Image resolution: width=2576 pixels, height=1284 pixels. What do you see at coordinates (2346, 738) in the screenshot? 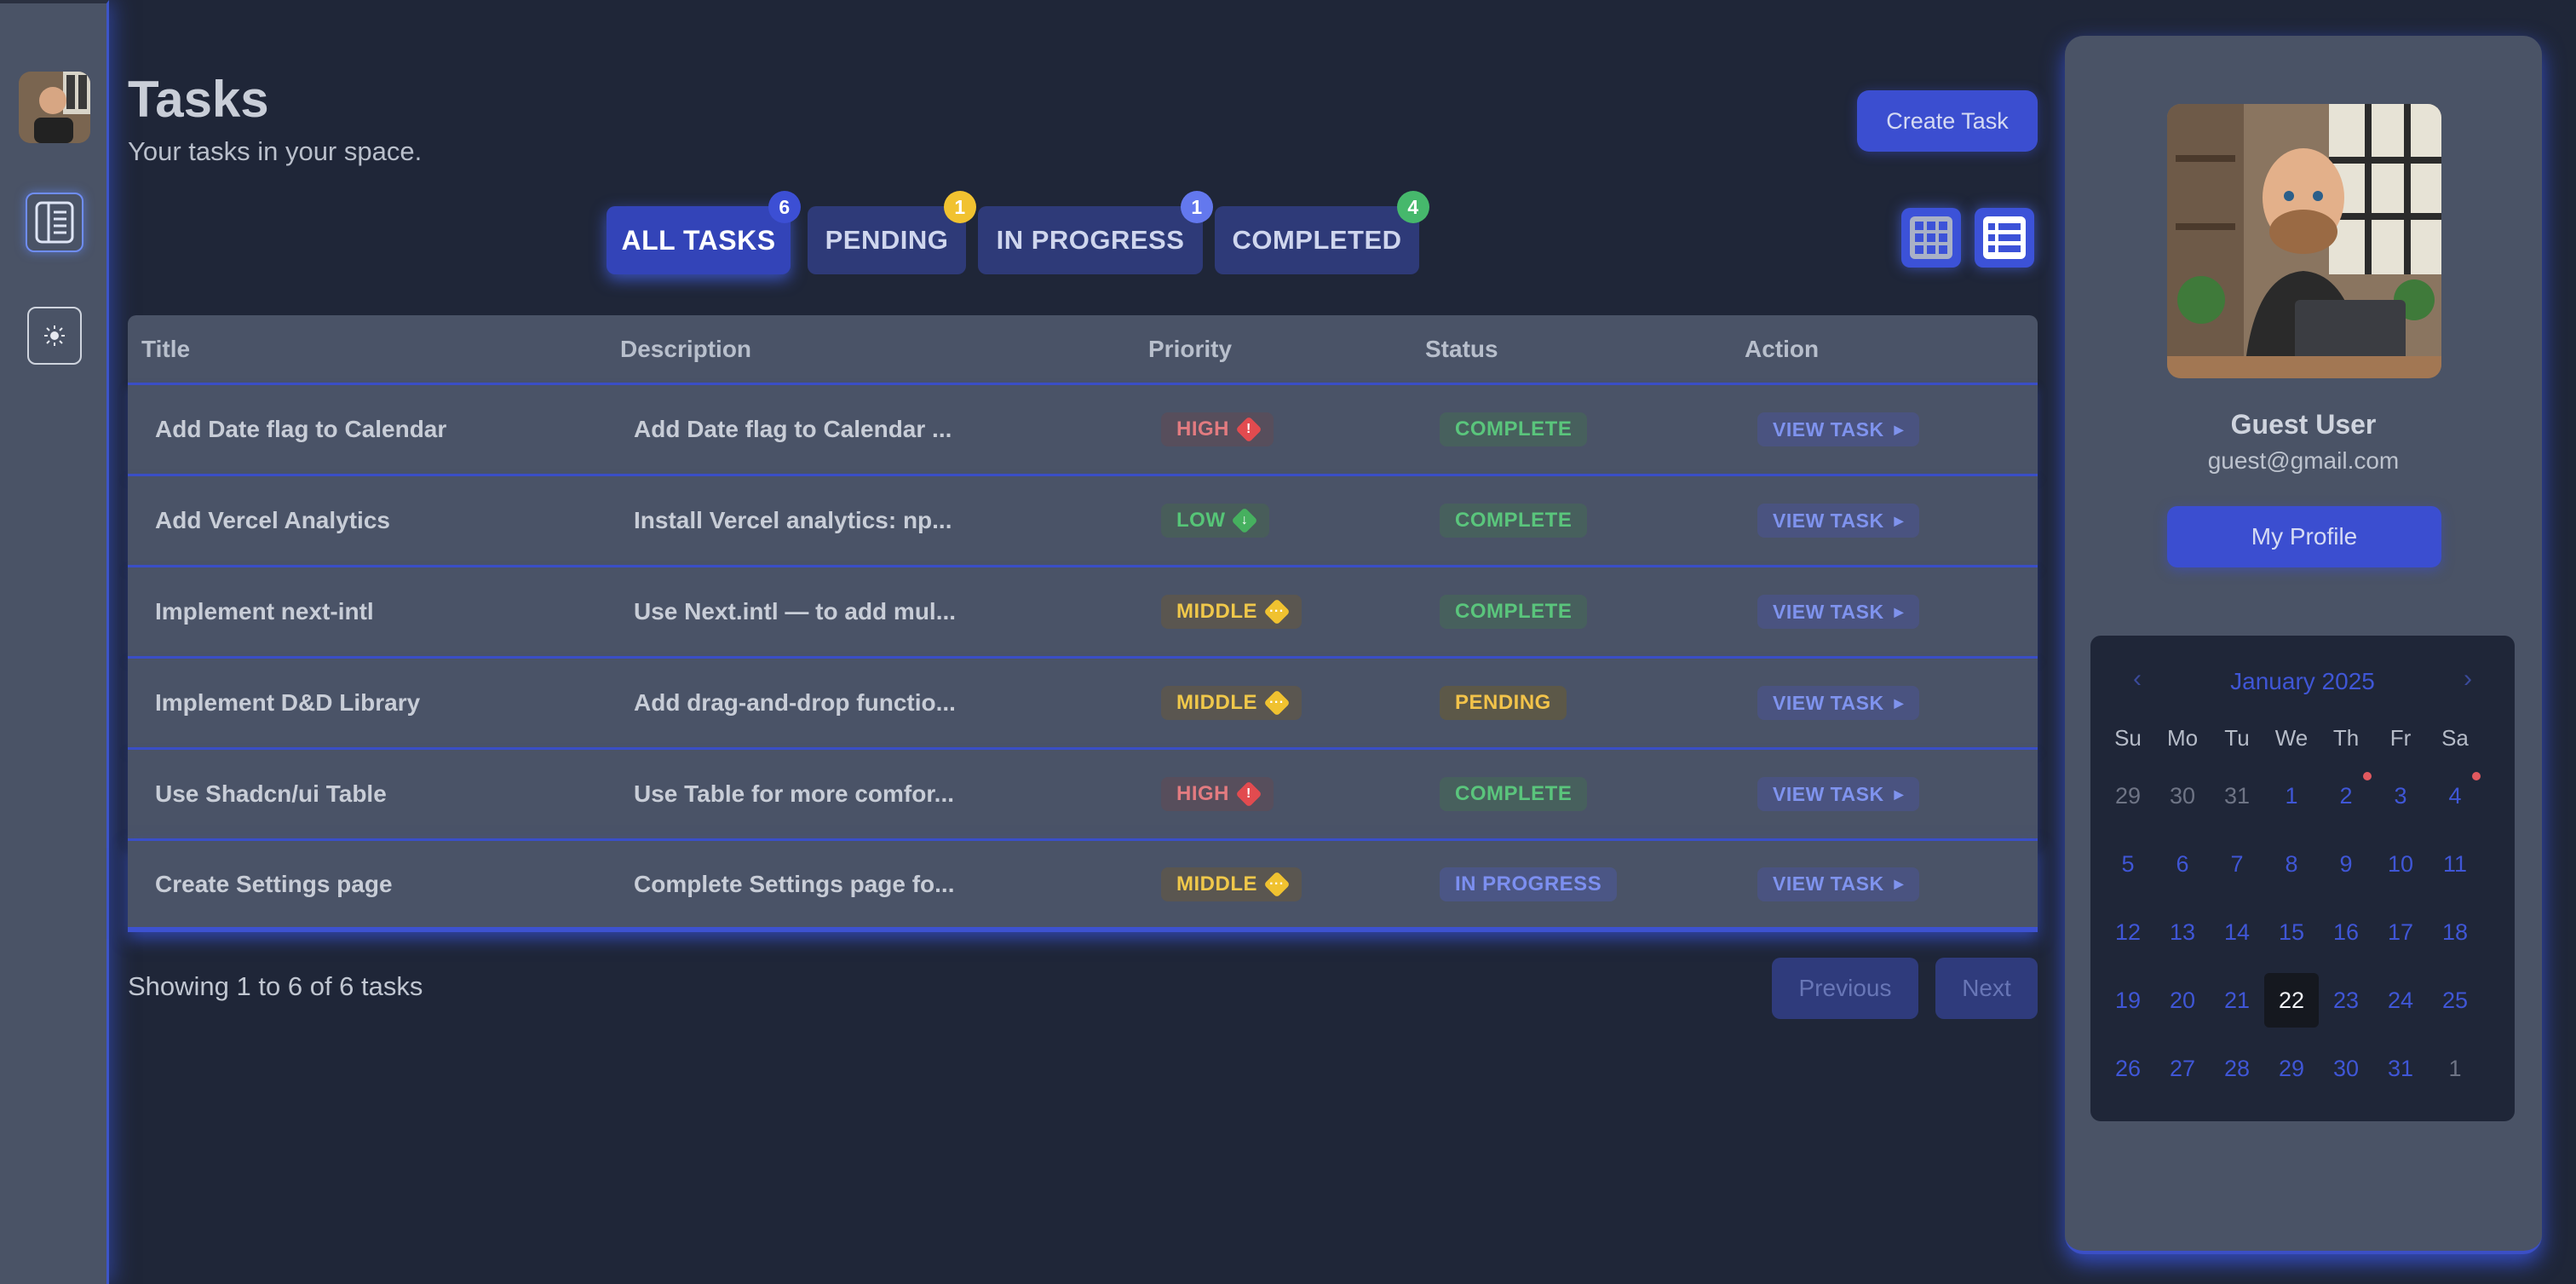
I see `weekday-label: Th` at bounding box center [2346, 738].